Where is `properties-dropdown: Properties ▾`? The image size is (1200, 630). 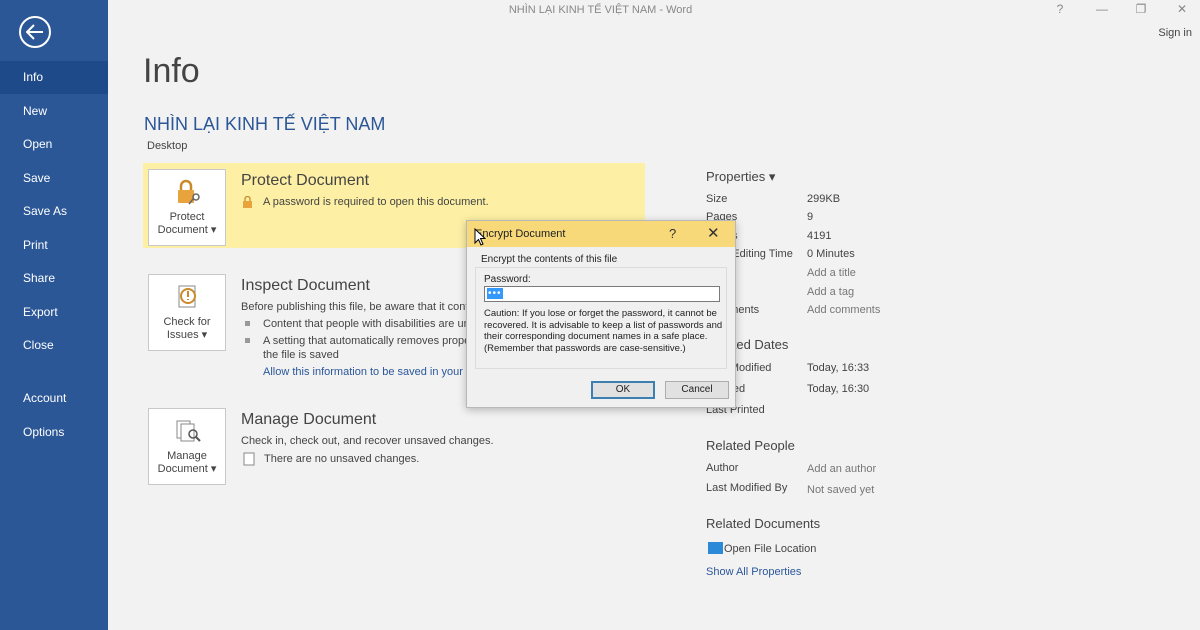
properties-dropdown: Properties ▾ is located at coordinates (740, 177).